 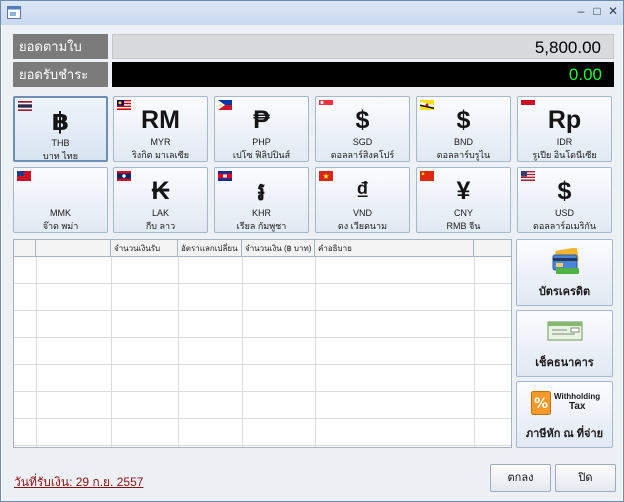 What do you see at coordinates (144, 248) in the screenshot?
I see `grid-header-received: จำนวนเงินรับ` at bounding box center [144, 248].